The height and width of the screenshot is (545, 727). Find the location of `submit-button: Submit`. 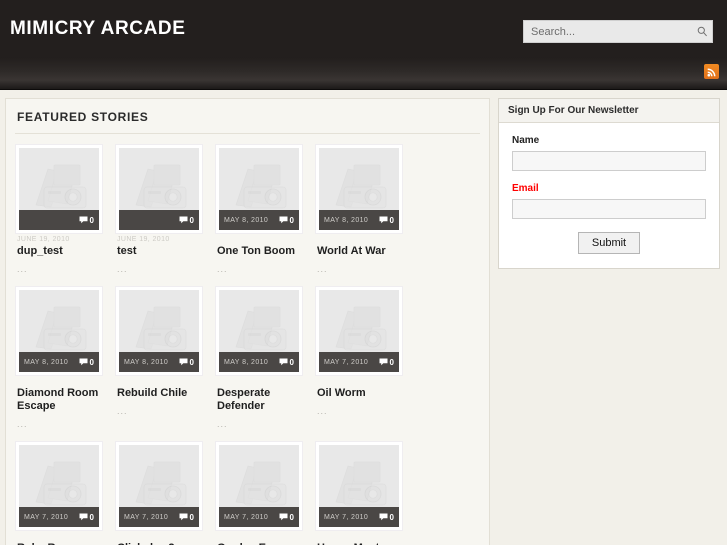

submit-button: Submit is located at coordinates (609, 243).